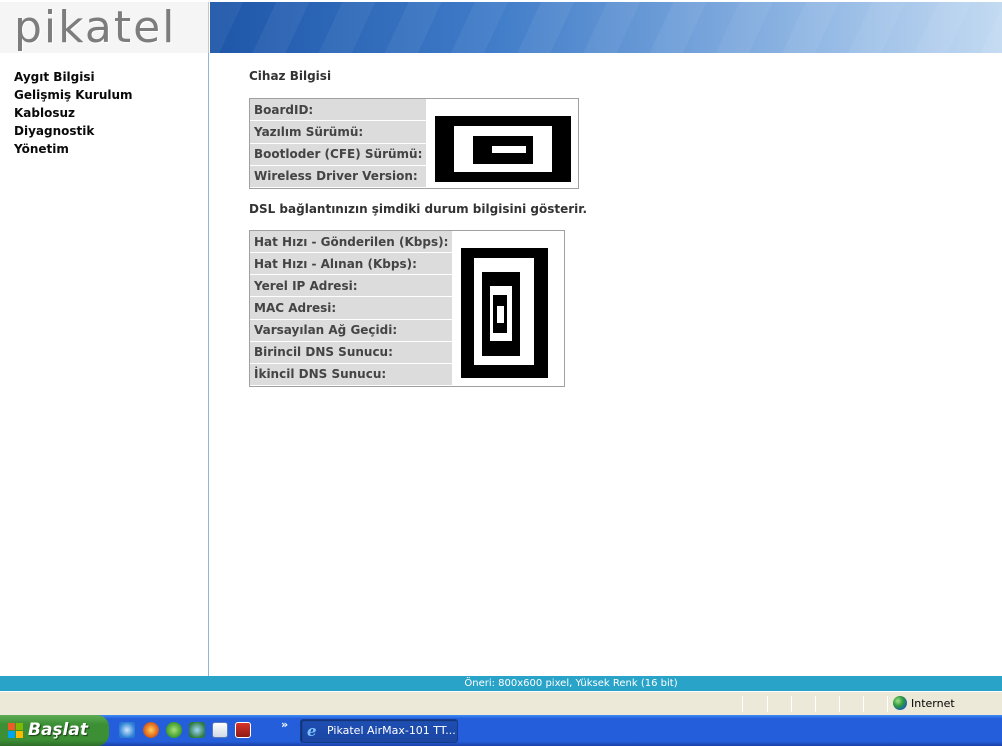 The width and height of the screenshot is (1002, 746). Describe the element at coordinates (352, 308) in the screenshot. I see `mac-address-label: MAC Adresi:` at that location.